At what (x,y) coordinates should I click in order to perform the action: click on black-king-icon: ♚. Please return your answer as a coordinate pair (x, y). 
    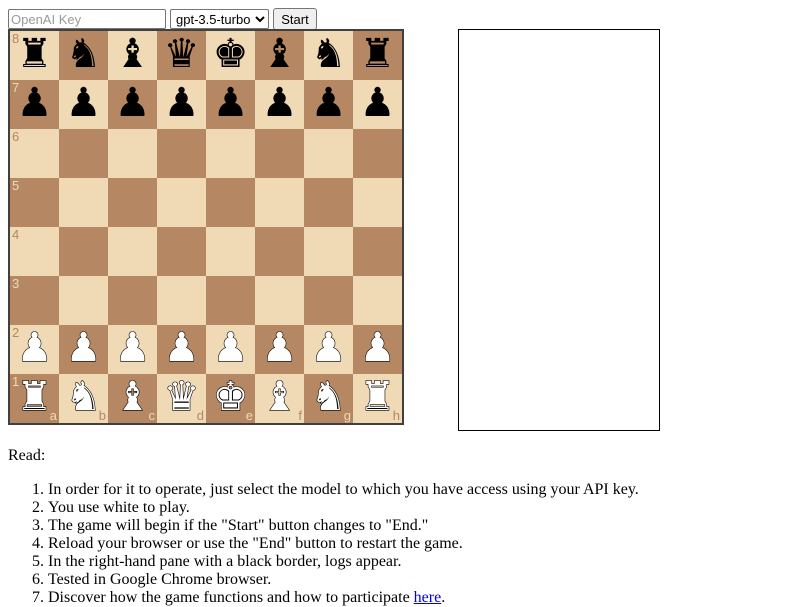
    Looking at the image, I should click on (230, 55).